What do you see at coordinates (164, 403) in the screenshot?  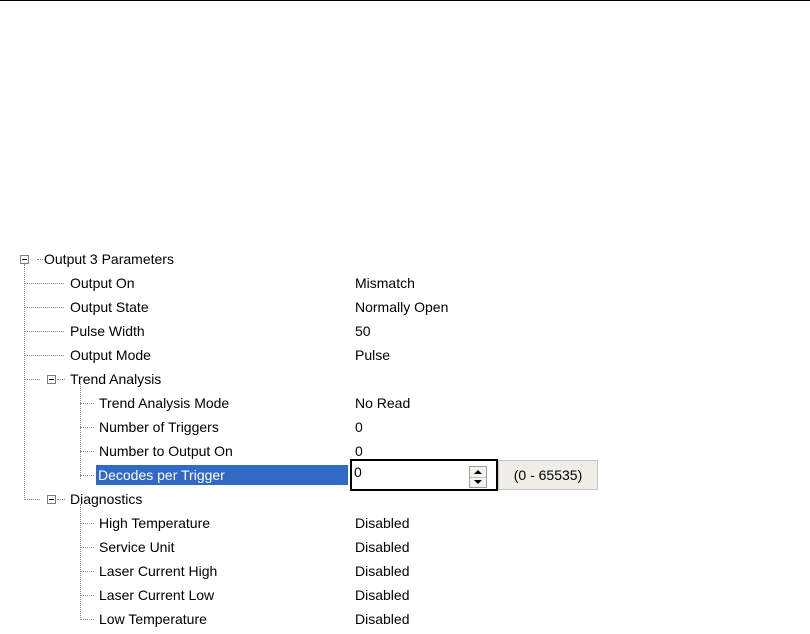 I see `tree-item-trend-analysis-mode: Trend Analysis Mode` at bounding box center [164, 403].